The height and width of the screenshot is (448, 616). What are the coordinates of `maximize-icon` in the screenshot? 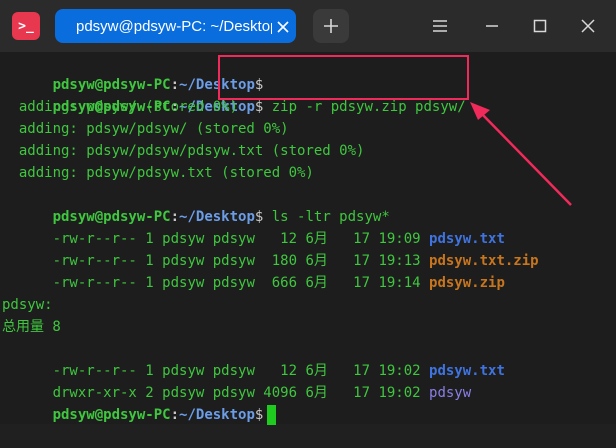 It's located at (540, 26).